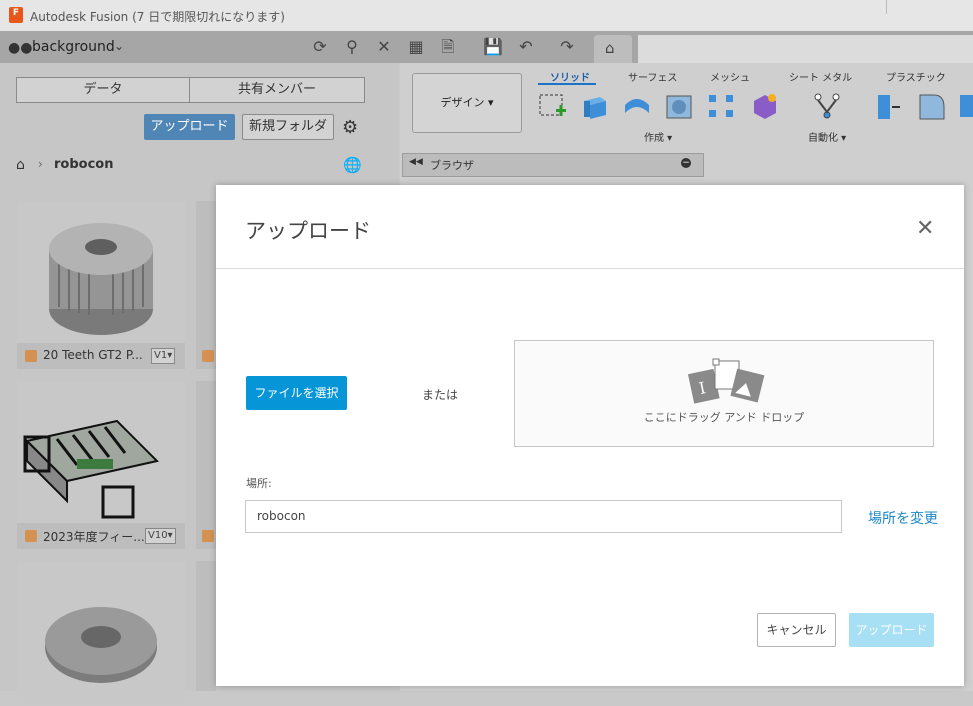  I want to click on document-tab-strip, so click(805, 49).